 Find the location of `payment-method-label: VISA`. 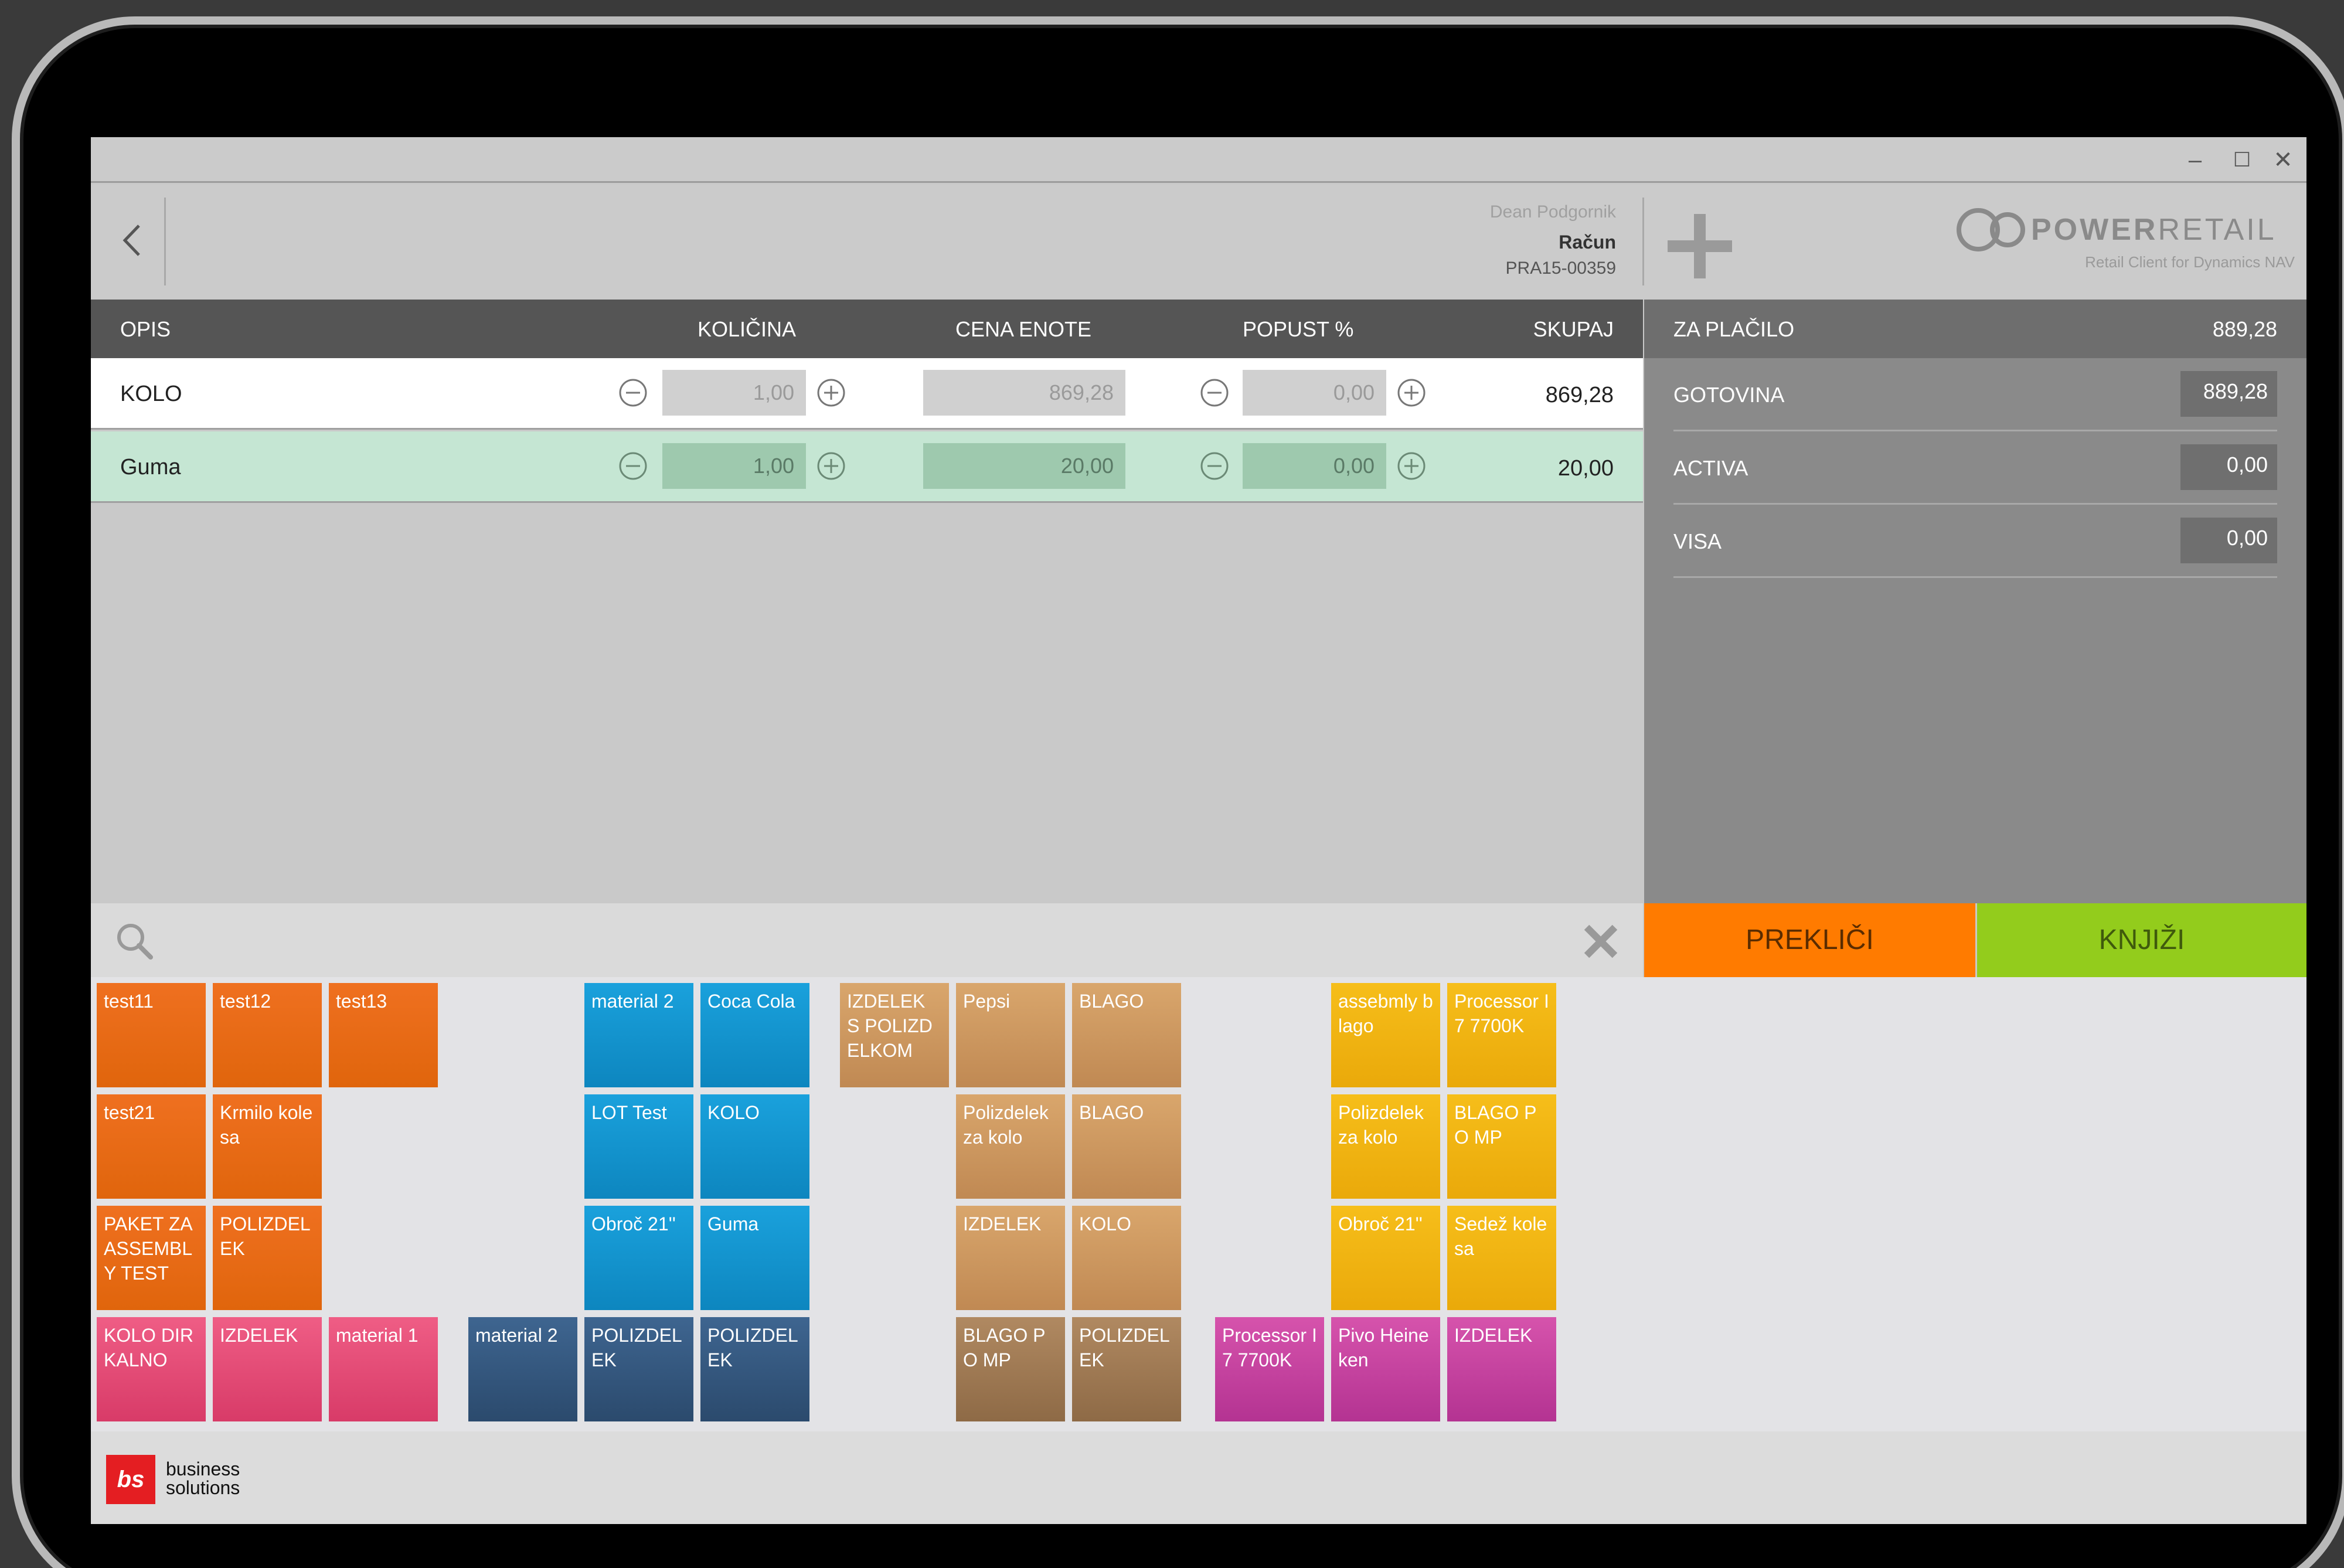

payment-method-label: VISA is located at coordinates (1697, 541).